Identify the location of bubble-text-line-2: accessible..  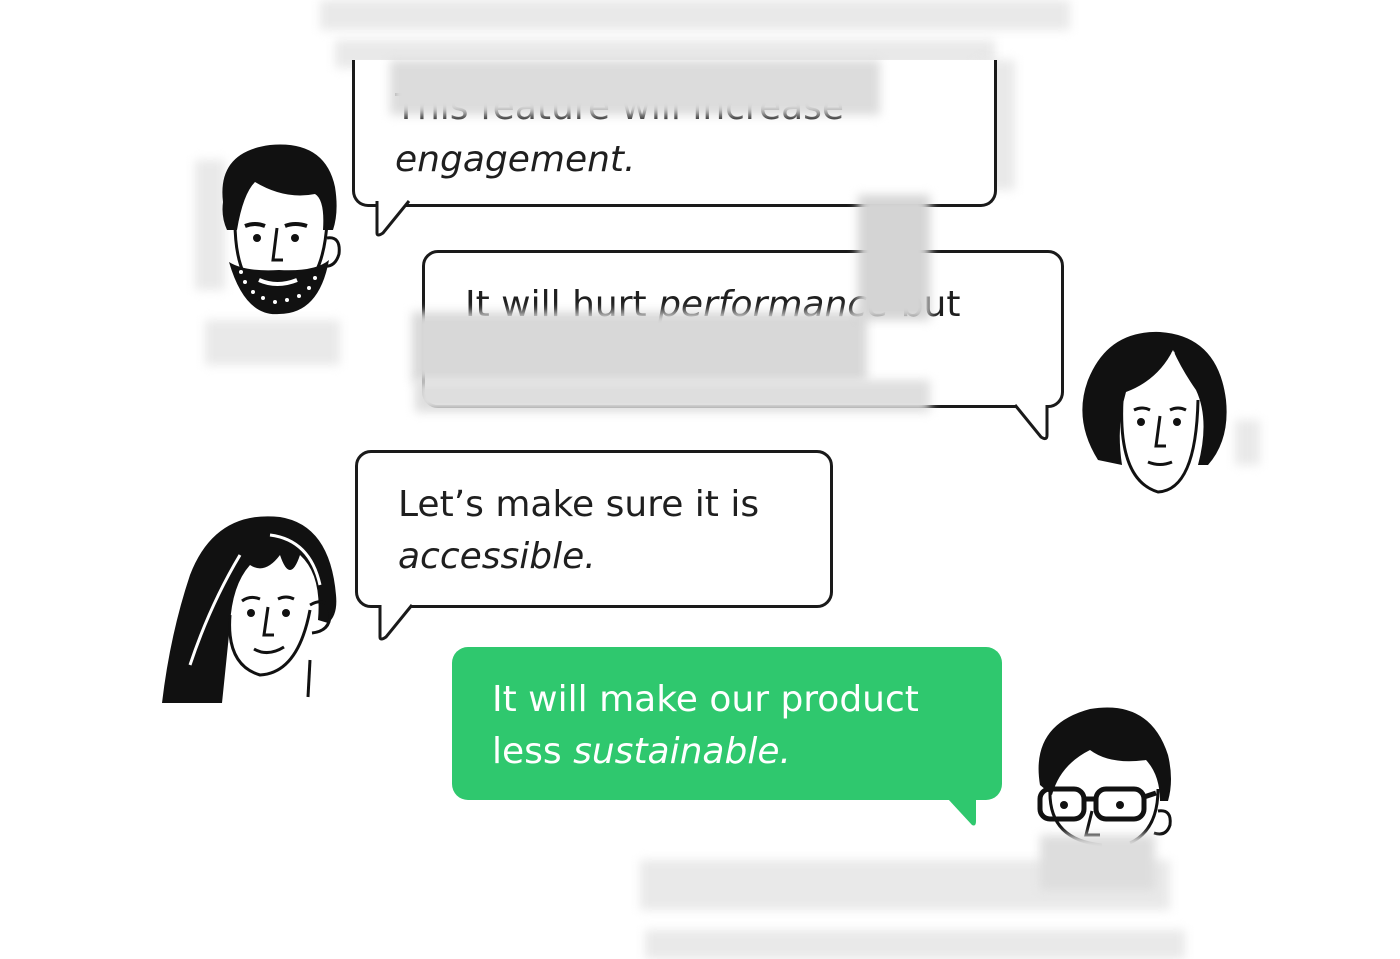
(497, 556).